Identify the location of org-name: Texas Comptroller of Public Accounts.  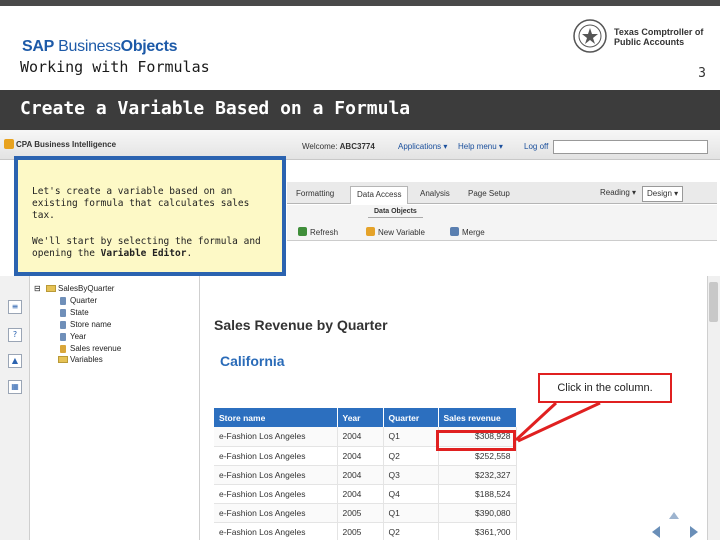
(659, 37).